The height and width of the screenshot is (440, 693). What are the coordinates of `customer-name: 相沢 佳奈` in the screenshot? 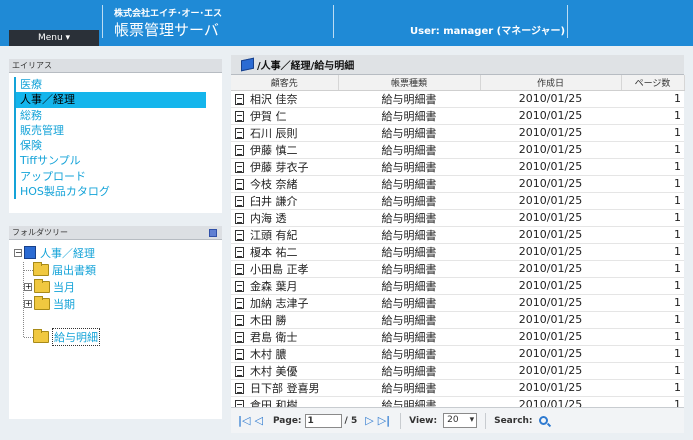 It's located at (274, 99).